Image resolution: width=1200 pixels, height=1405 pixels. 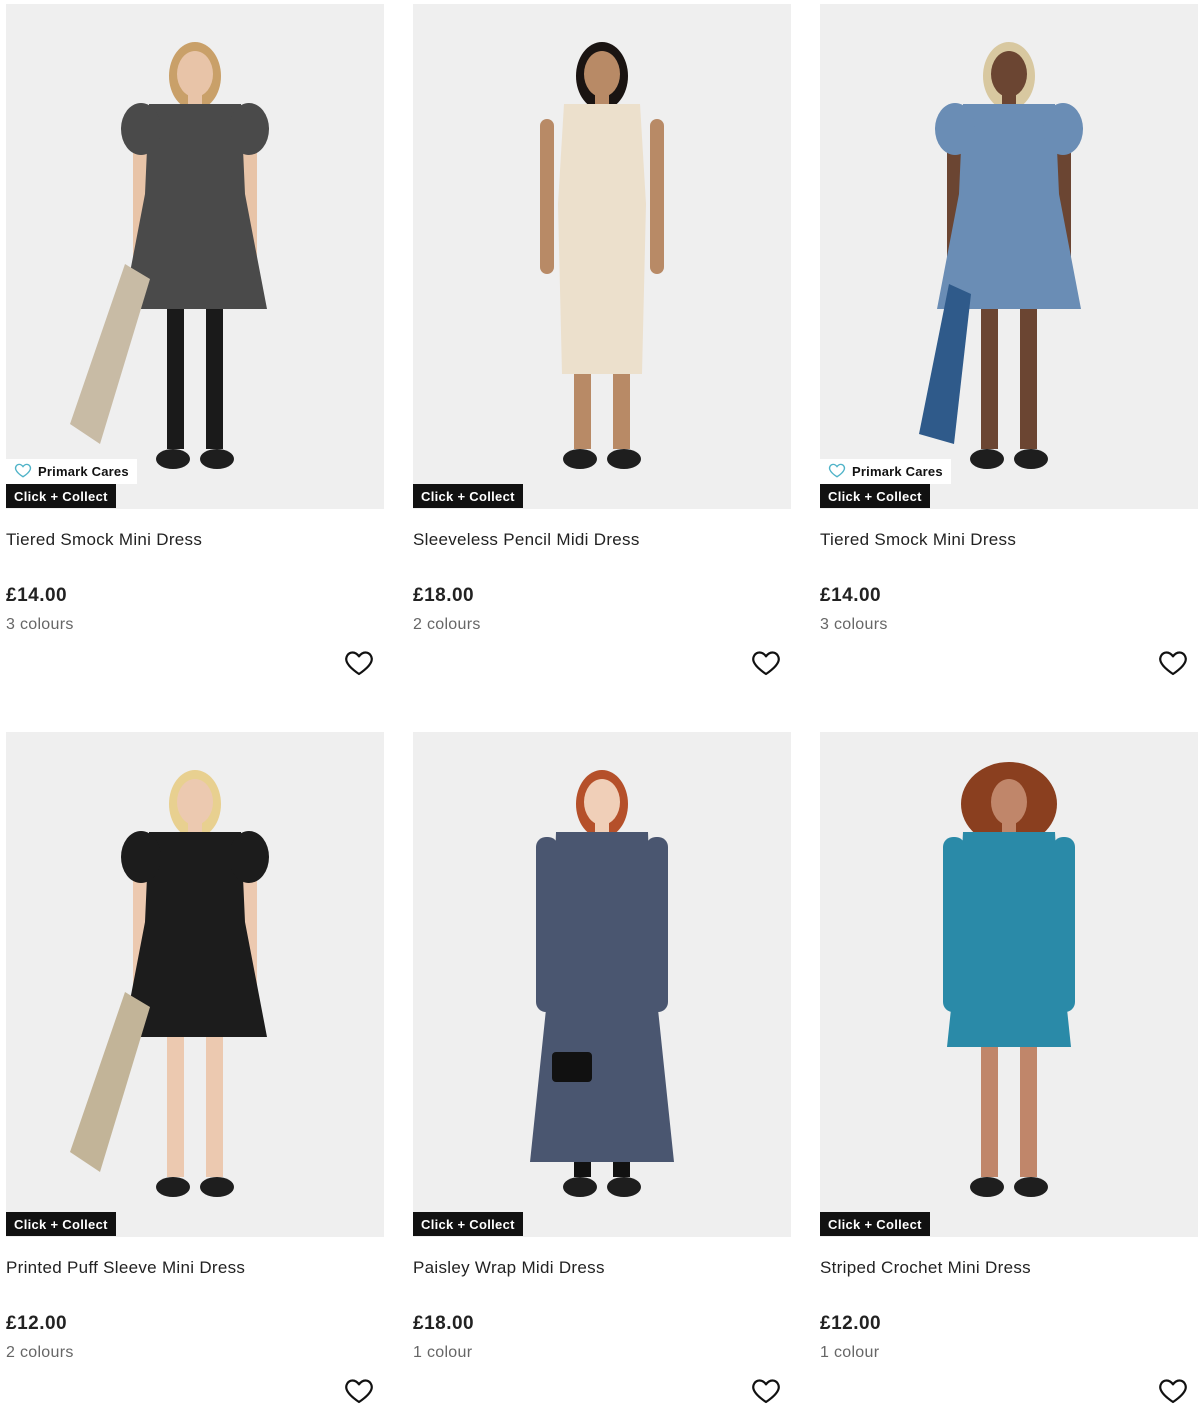 What do you see at coordinates (509, 1268) in the screenshot?
I see `product-title: Paisley Wrap Midi Dress` at bounding box center [509, 1268].